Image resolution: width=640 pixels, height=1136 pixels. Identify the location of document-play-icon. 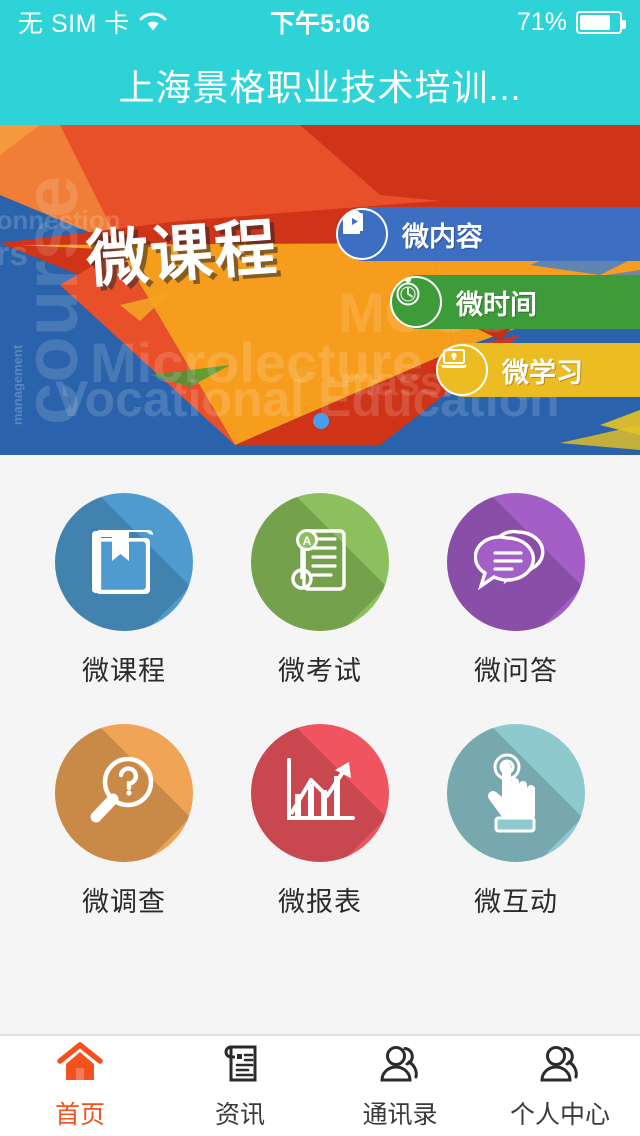
(362, 234).